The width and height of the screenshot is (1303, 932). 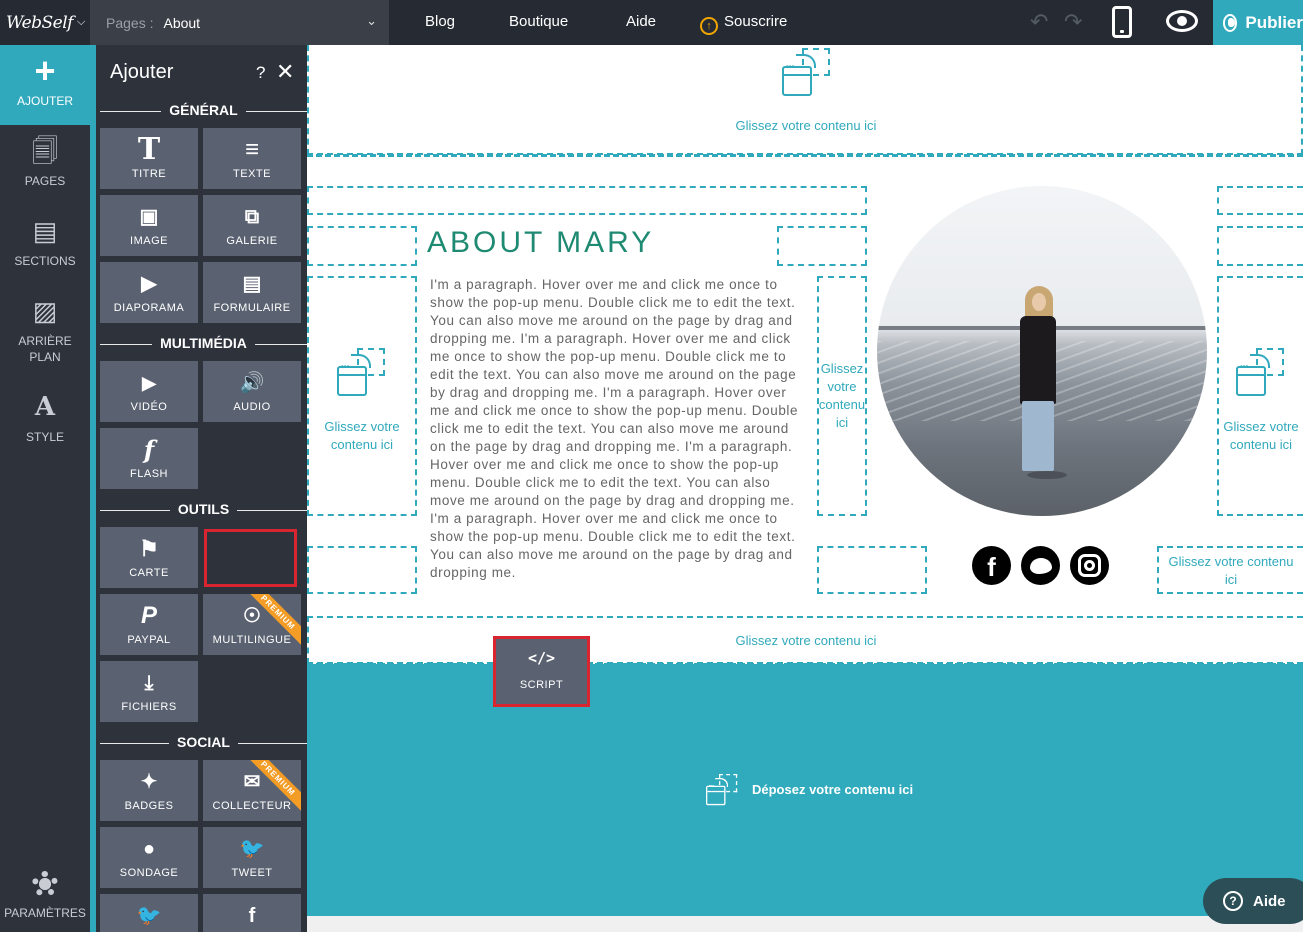 I want to click on code-icon: </>, so click(x=541, y=658).